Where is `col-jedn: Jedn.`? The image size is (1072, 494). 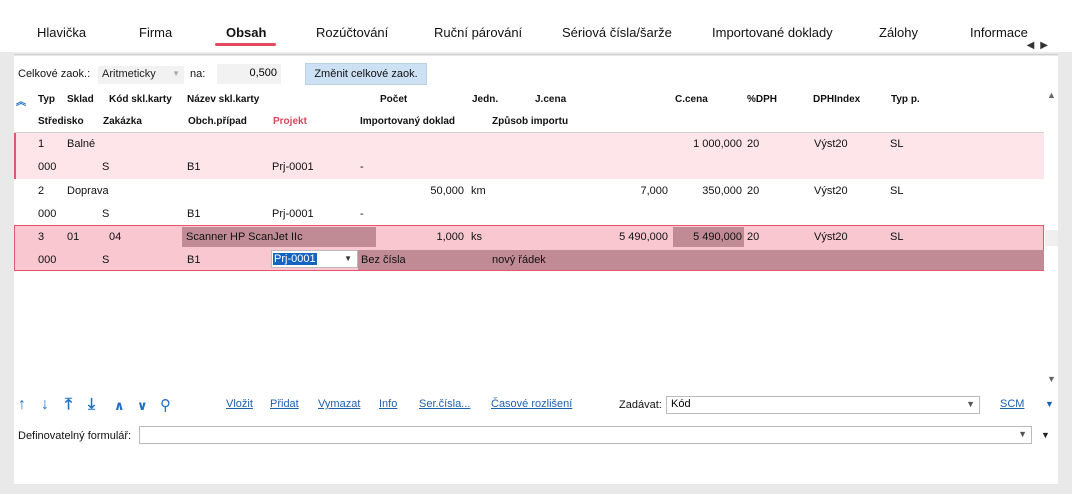
col-jedn: Jedn. is located at coordinates (485, 99).